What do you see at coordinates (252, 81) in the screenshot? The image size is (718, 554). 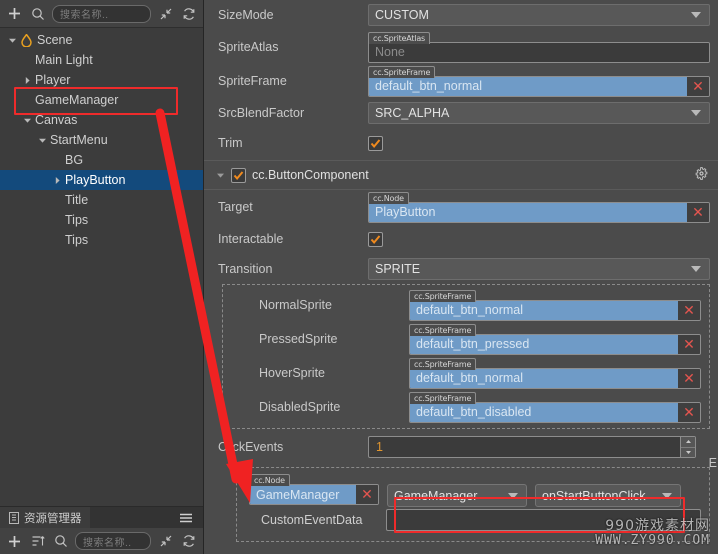 I see `property-label: SpriteFrame` at bounding box center [252, 81].